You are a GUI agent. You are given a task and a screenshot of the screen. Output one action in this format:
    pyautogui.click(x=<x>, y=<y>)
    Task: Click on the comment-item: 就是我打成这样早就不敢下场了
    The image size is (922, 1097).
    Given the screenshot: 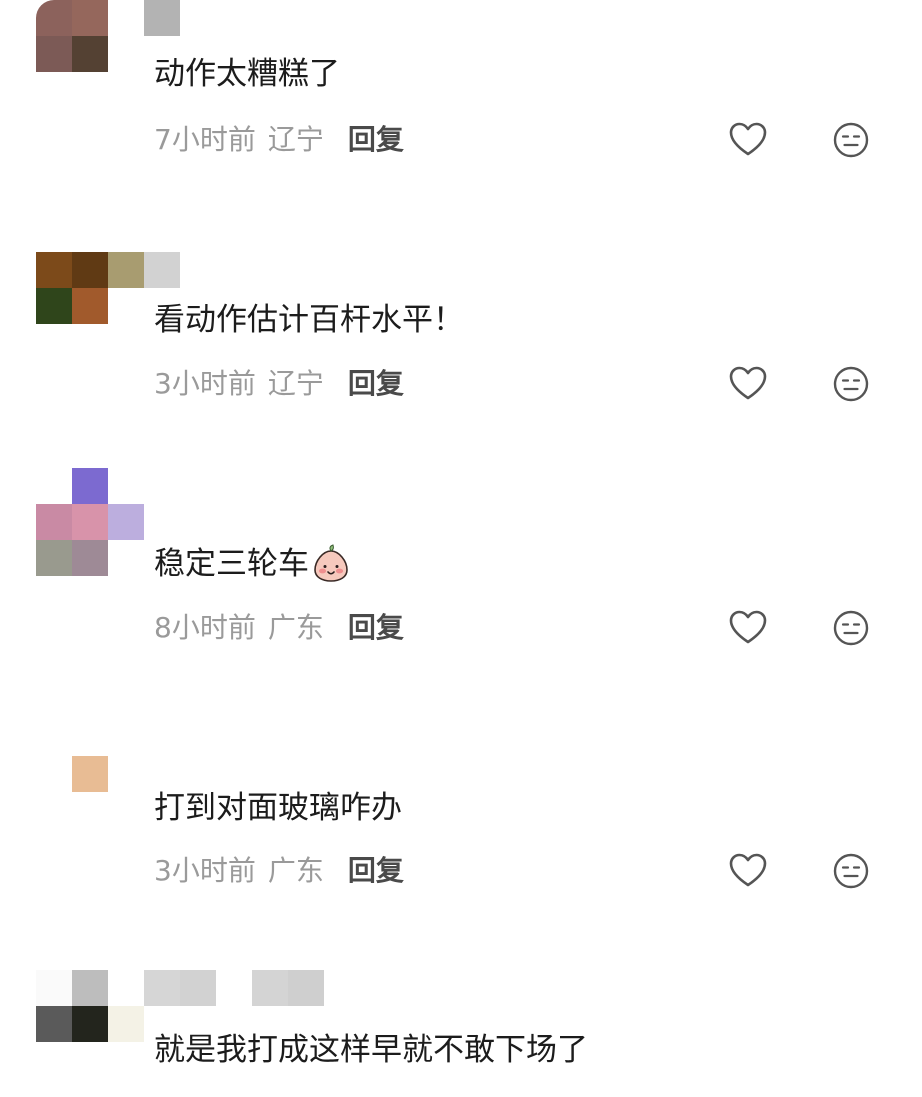 What is the action you would take?
    pyautogui.click(x=461, y=1033)
    